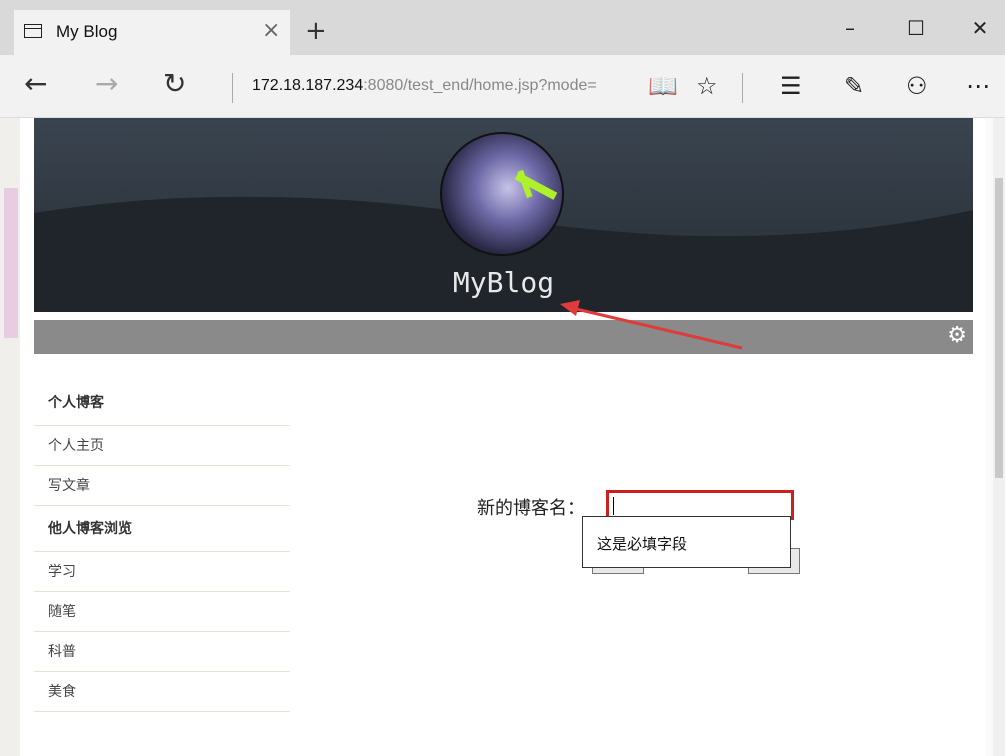  What do you see at coordinates (663, 86) in the screenshot?
I see `reading-view-icon: 📖` at bounding box center [663, 86].